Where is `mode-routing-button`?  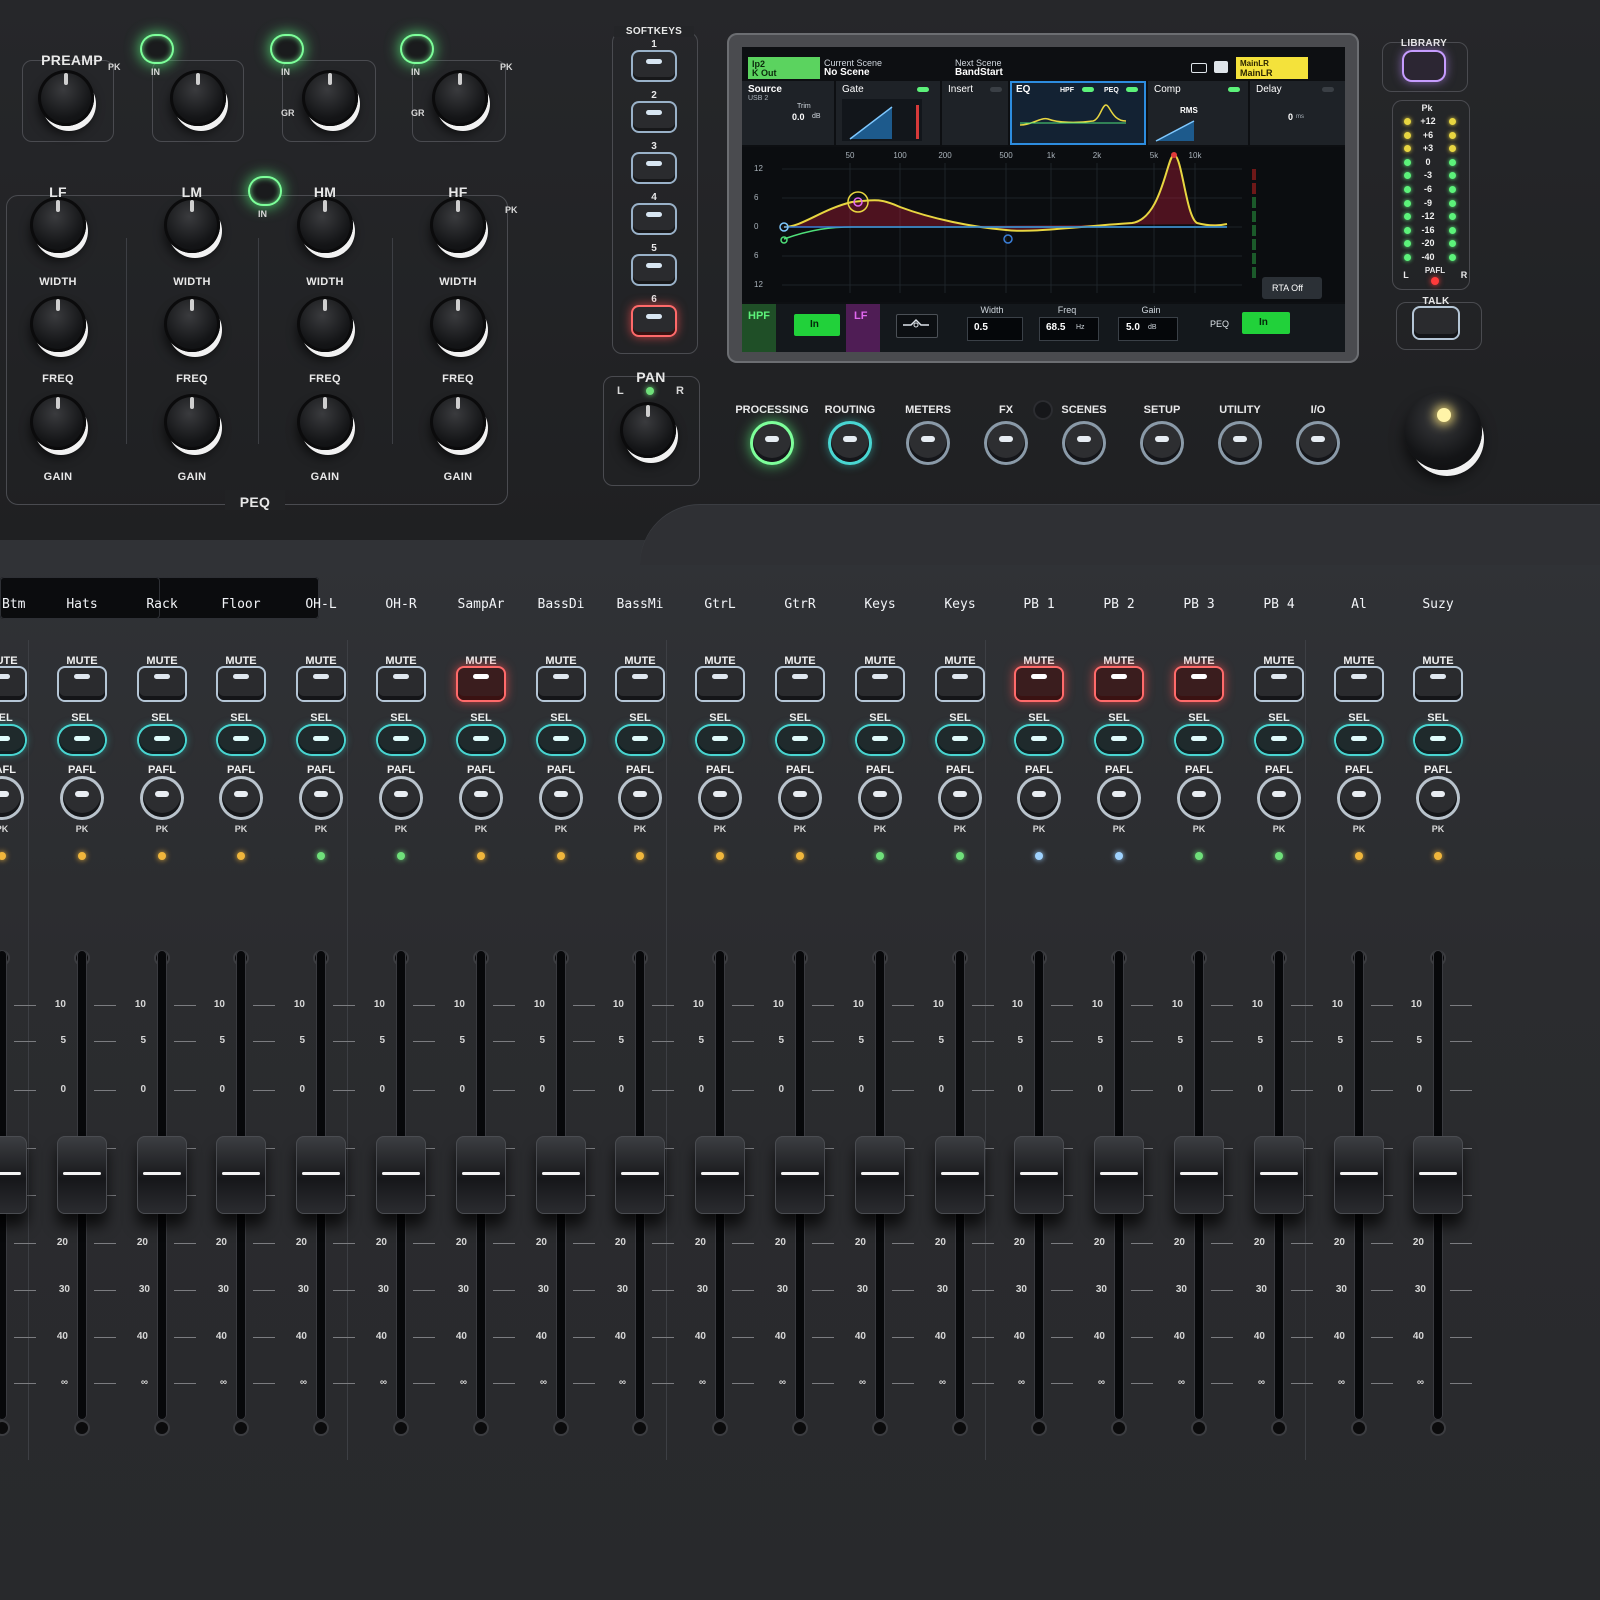 mode-routing-button is located at coordinates (850, 443).